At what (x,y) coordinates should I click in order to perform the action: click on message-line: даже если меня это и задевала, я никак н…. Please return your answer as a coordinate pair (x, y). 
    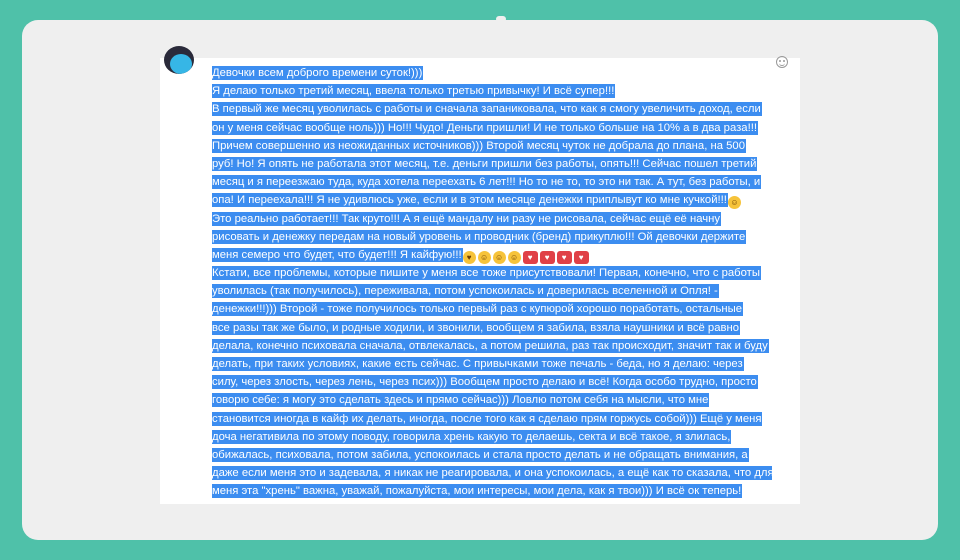
    Looking at the image, I should click on (492, 473).